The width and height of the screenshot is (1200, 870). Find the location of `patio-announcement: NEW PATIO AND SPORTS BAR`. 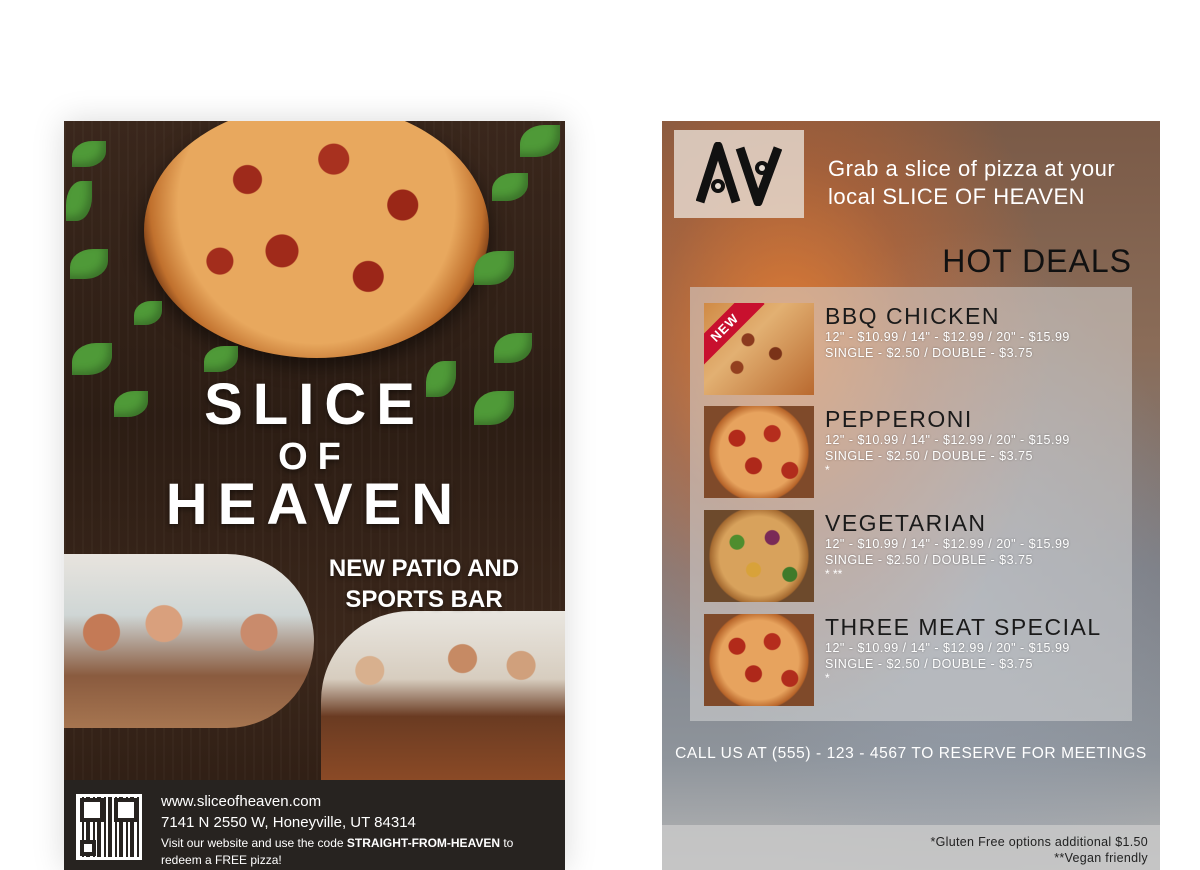

patio-announcement: NEW PATIO AND SPORTS BAR is located at coordinates (424, 584).